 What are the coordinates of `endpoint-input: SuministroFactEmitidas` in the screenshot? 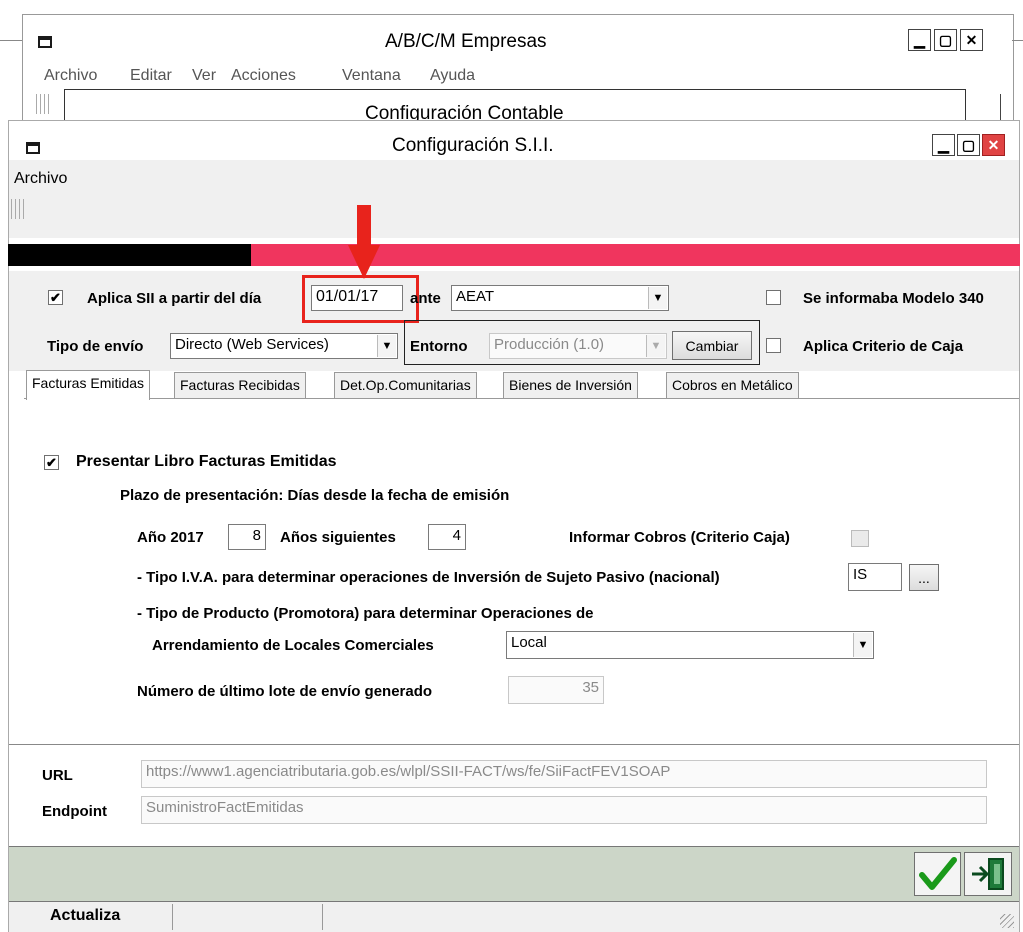 It's located at (564, 810).